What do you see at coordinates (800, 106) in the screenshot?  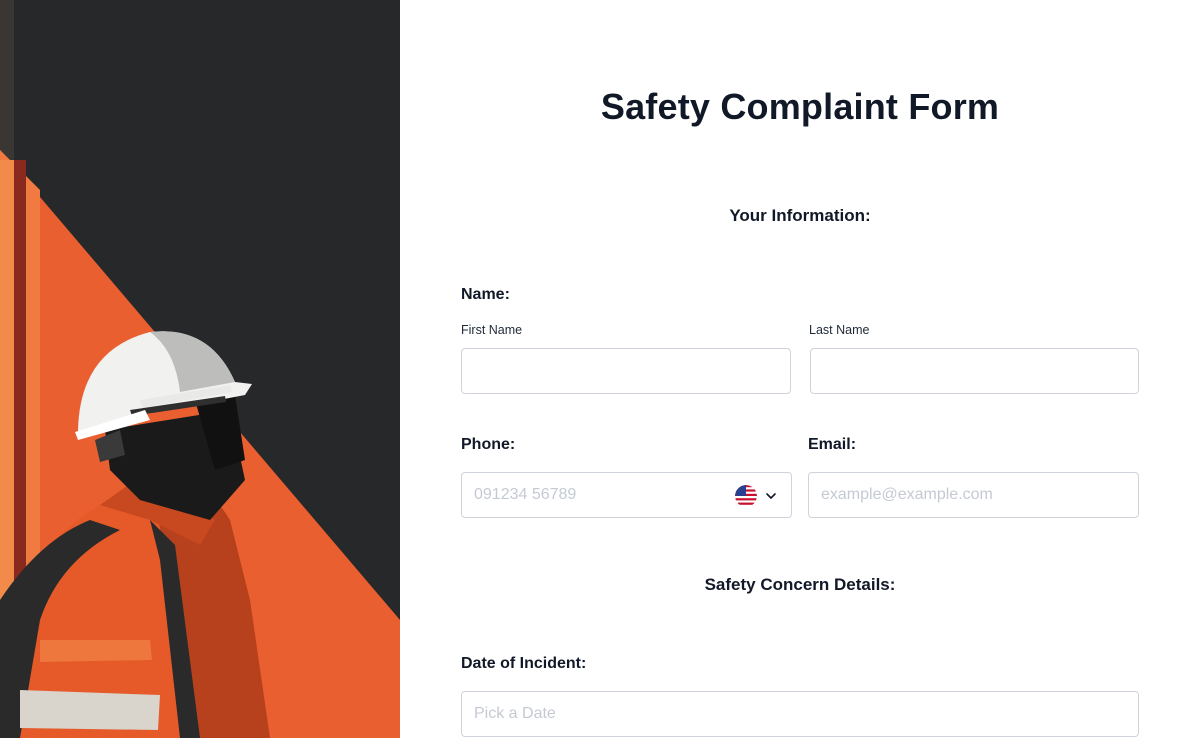 I see `page-title: Safety Complaint Form` at bounding box center [800, 106].